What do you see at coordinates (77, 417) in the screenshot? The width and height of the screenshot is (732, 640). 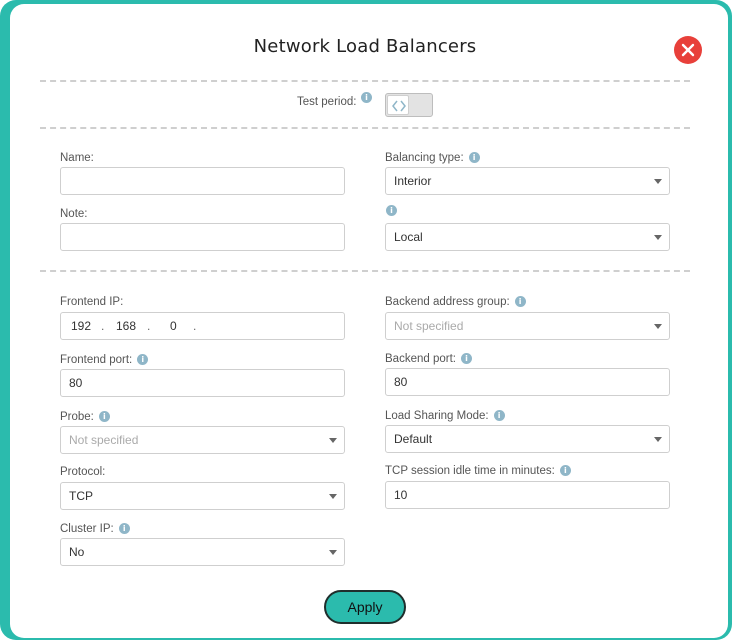 I see `probe-label-text: Probe:` at bounding box center [77, 417].